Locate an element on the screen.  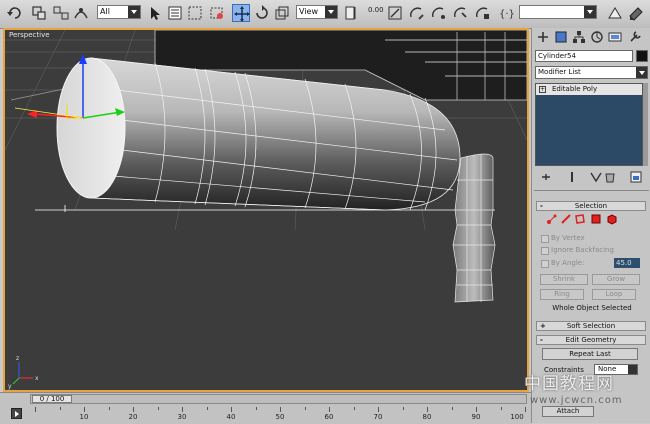
remove-modifier-icon is located at coordinates (610, 177).